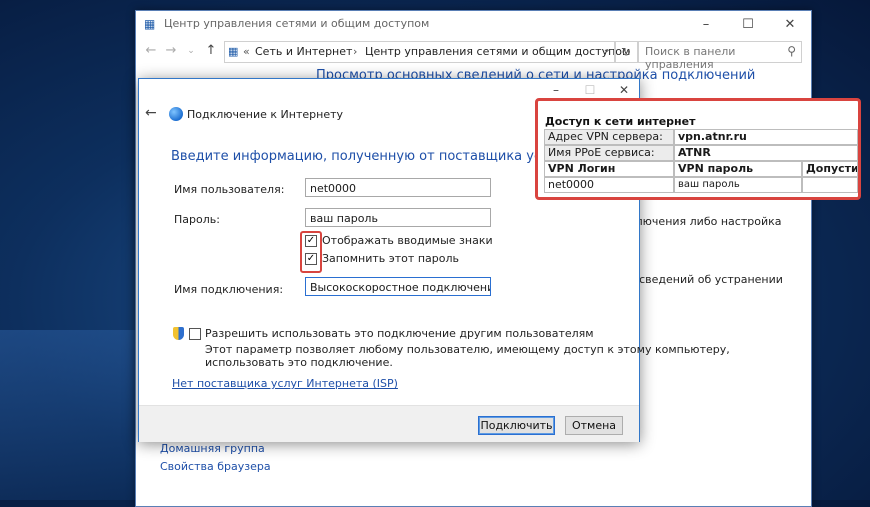 The image size is (870, 507). What do you see at coordinates (766, 153) in the screenshot?
I see `pppoe-value: ATNR` at bounding box center [766, 153].